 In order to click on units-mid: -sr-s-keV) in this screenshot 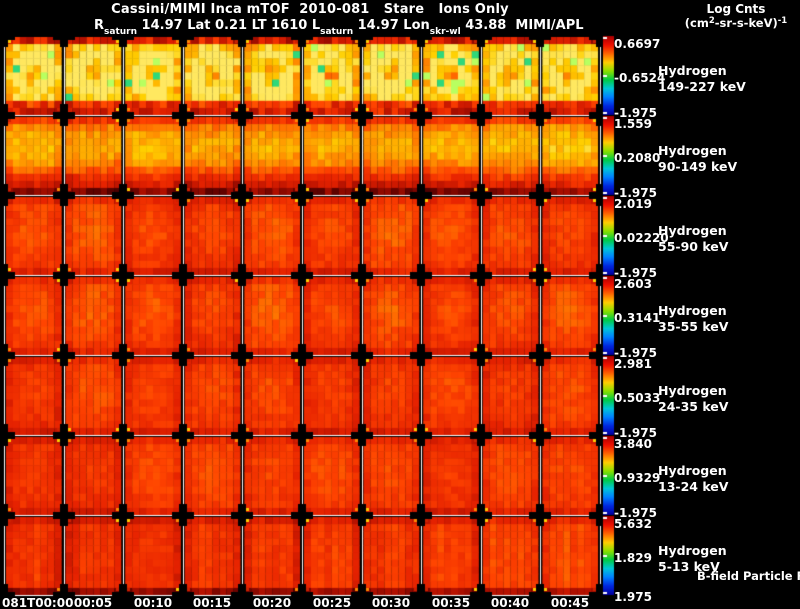, I will do `click(746, 22)`.